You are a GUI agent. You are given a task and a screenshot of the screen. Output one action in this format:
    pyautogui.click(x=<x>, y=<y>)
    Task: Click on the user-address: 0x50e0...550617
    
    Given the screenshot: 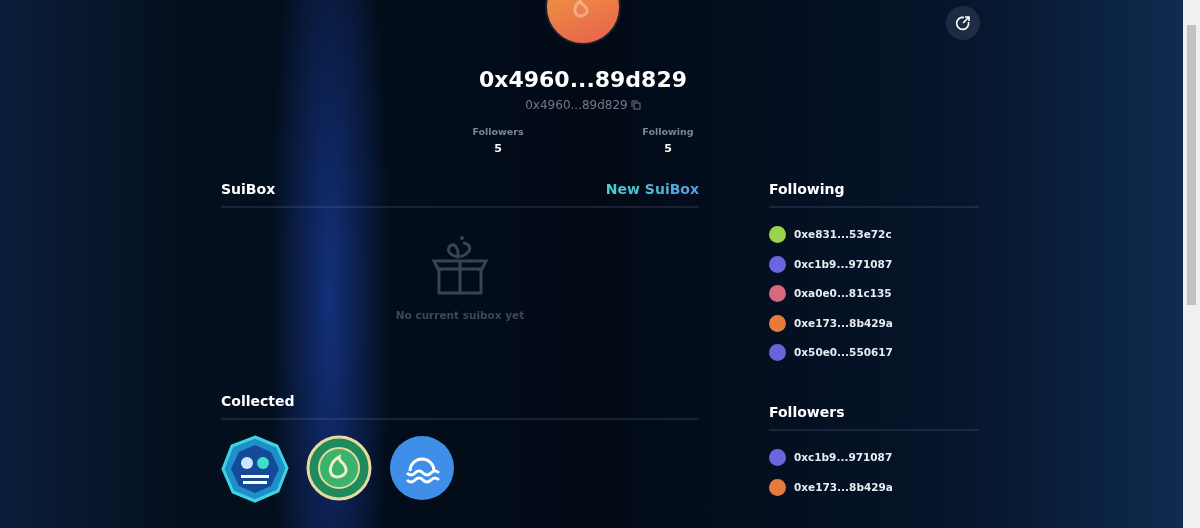 What is the action you would take?
    pyautogui.click(x=843, y=352)
    